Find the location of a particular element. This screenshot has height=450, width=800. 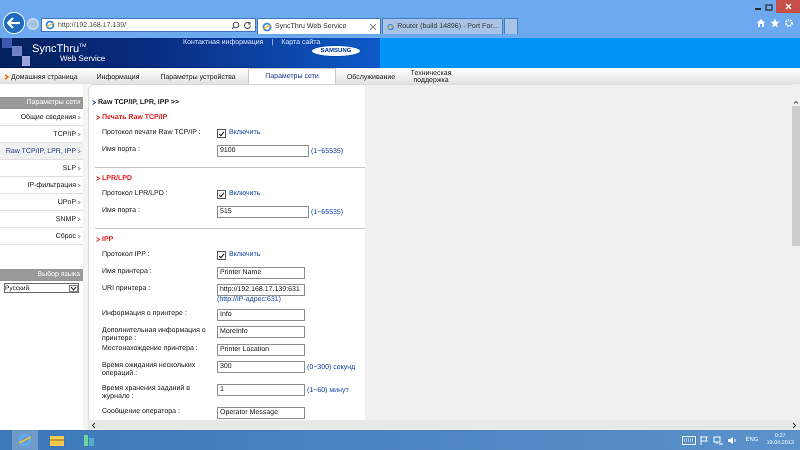

star-icon is located at coordinates (775, 23).